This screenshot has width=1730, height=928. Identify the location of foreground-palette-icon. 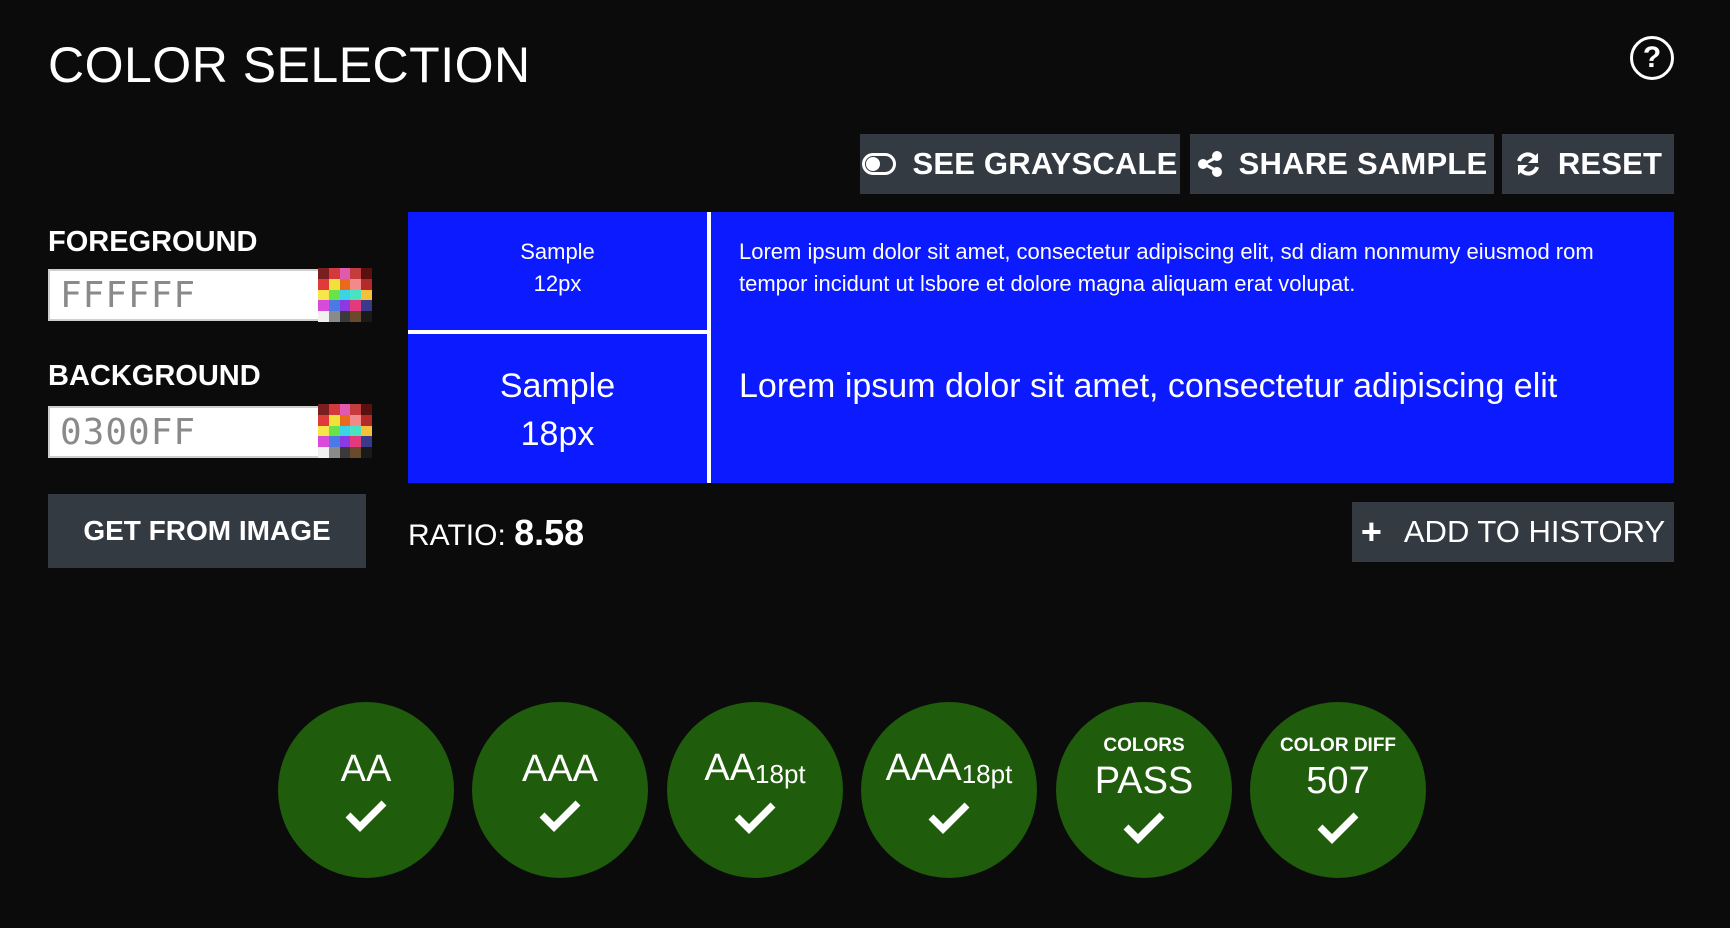
(345, 295).